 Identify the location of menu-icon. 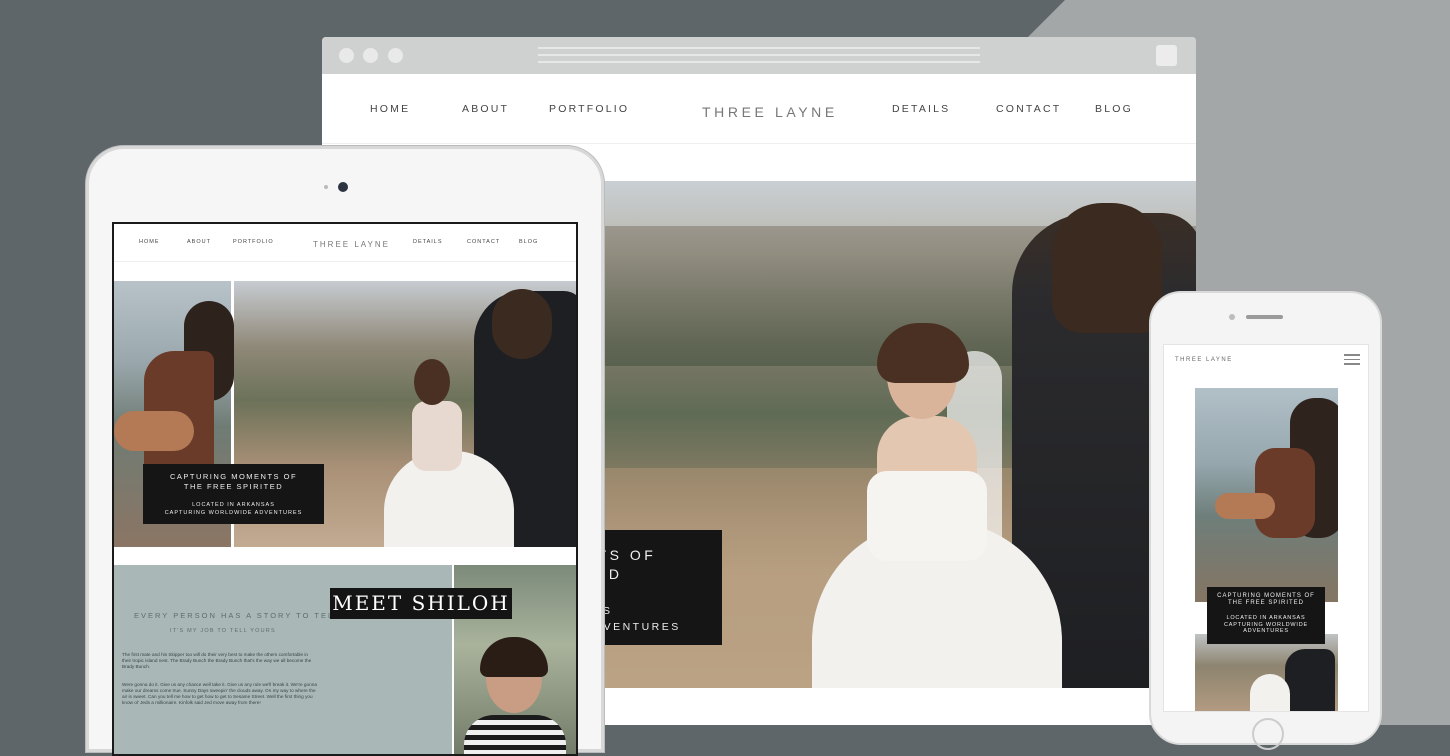
(1352, 361).